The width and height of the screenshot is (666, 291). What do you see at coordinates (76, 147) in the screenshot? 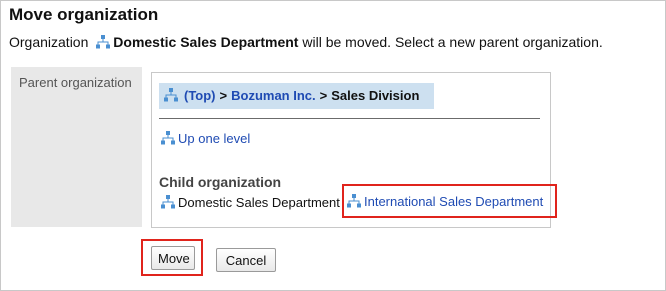
I see `parent-org-label-cell: Parent organization` at bounding box center [76, 147].